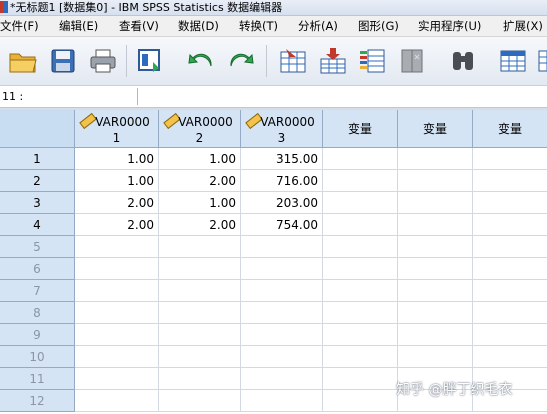  I want to click on row-header: 3, so click(37, 203).